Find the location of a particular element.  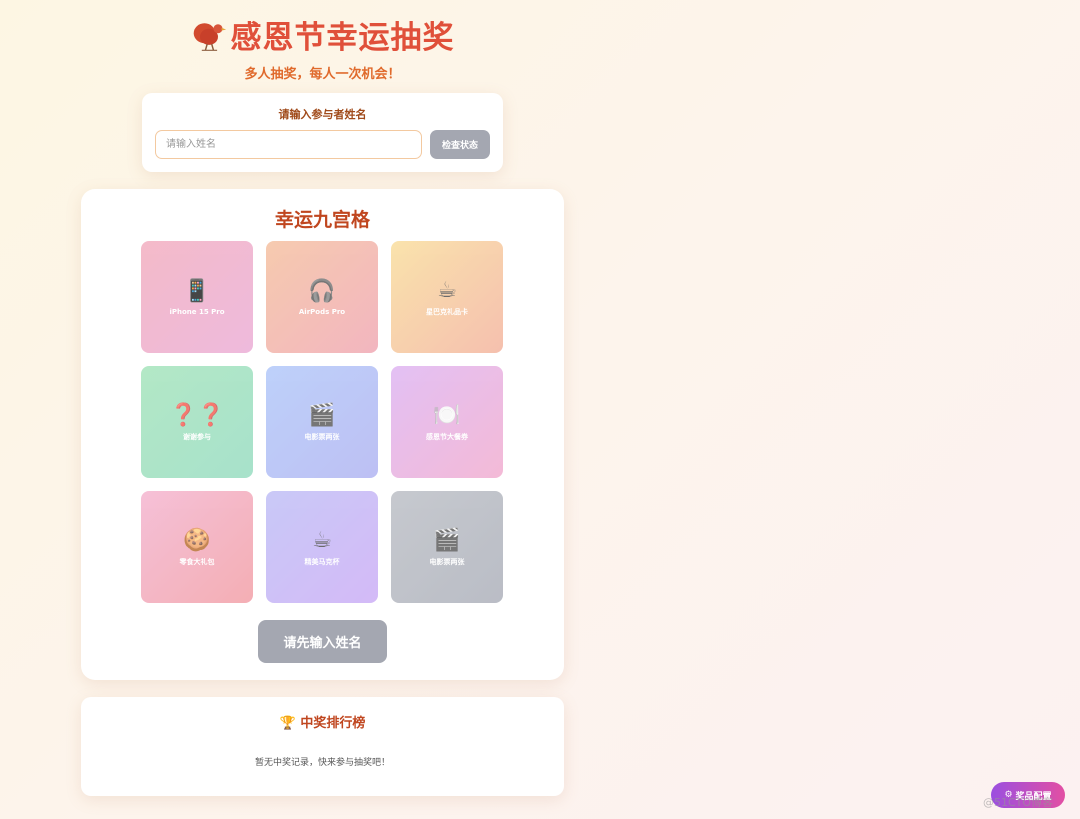

lucky-grid-title: 幸运九宫格 is located at coordinates (322, 220).